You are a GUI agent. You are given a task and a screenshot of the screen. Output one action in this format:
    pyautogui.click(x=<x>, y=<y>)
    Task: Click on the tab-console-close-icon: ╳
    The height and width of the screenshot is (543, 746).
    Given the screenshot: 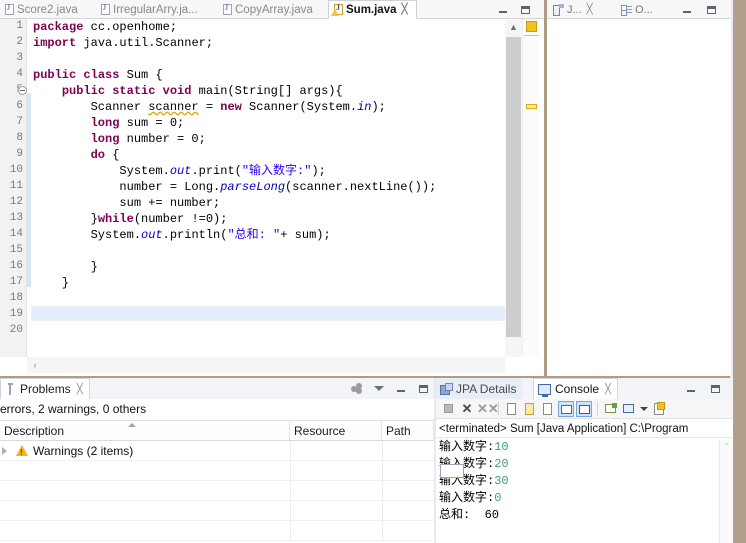 What is the action you would take?
    pyautogui.click(x=608, y=389)
    